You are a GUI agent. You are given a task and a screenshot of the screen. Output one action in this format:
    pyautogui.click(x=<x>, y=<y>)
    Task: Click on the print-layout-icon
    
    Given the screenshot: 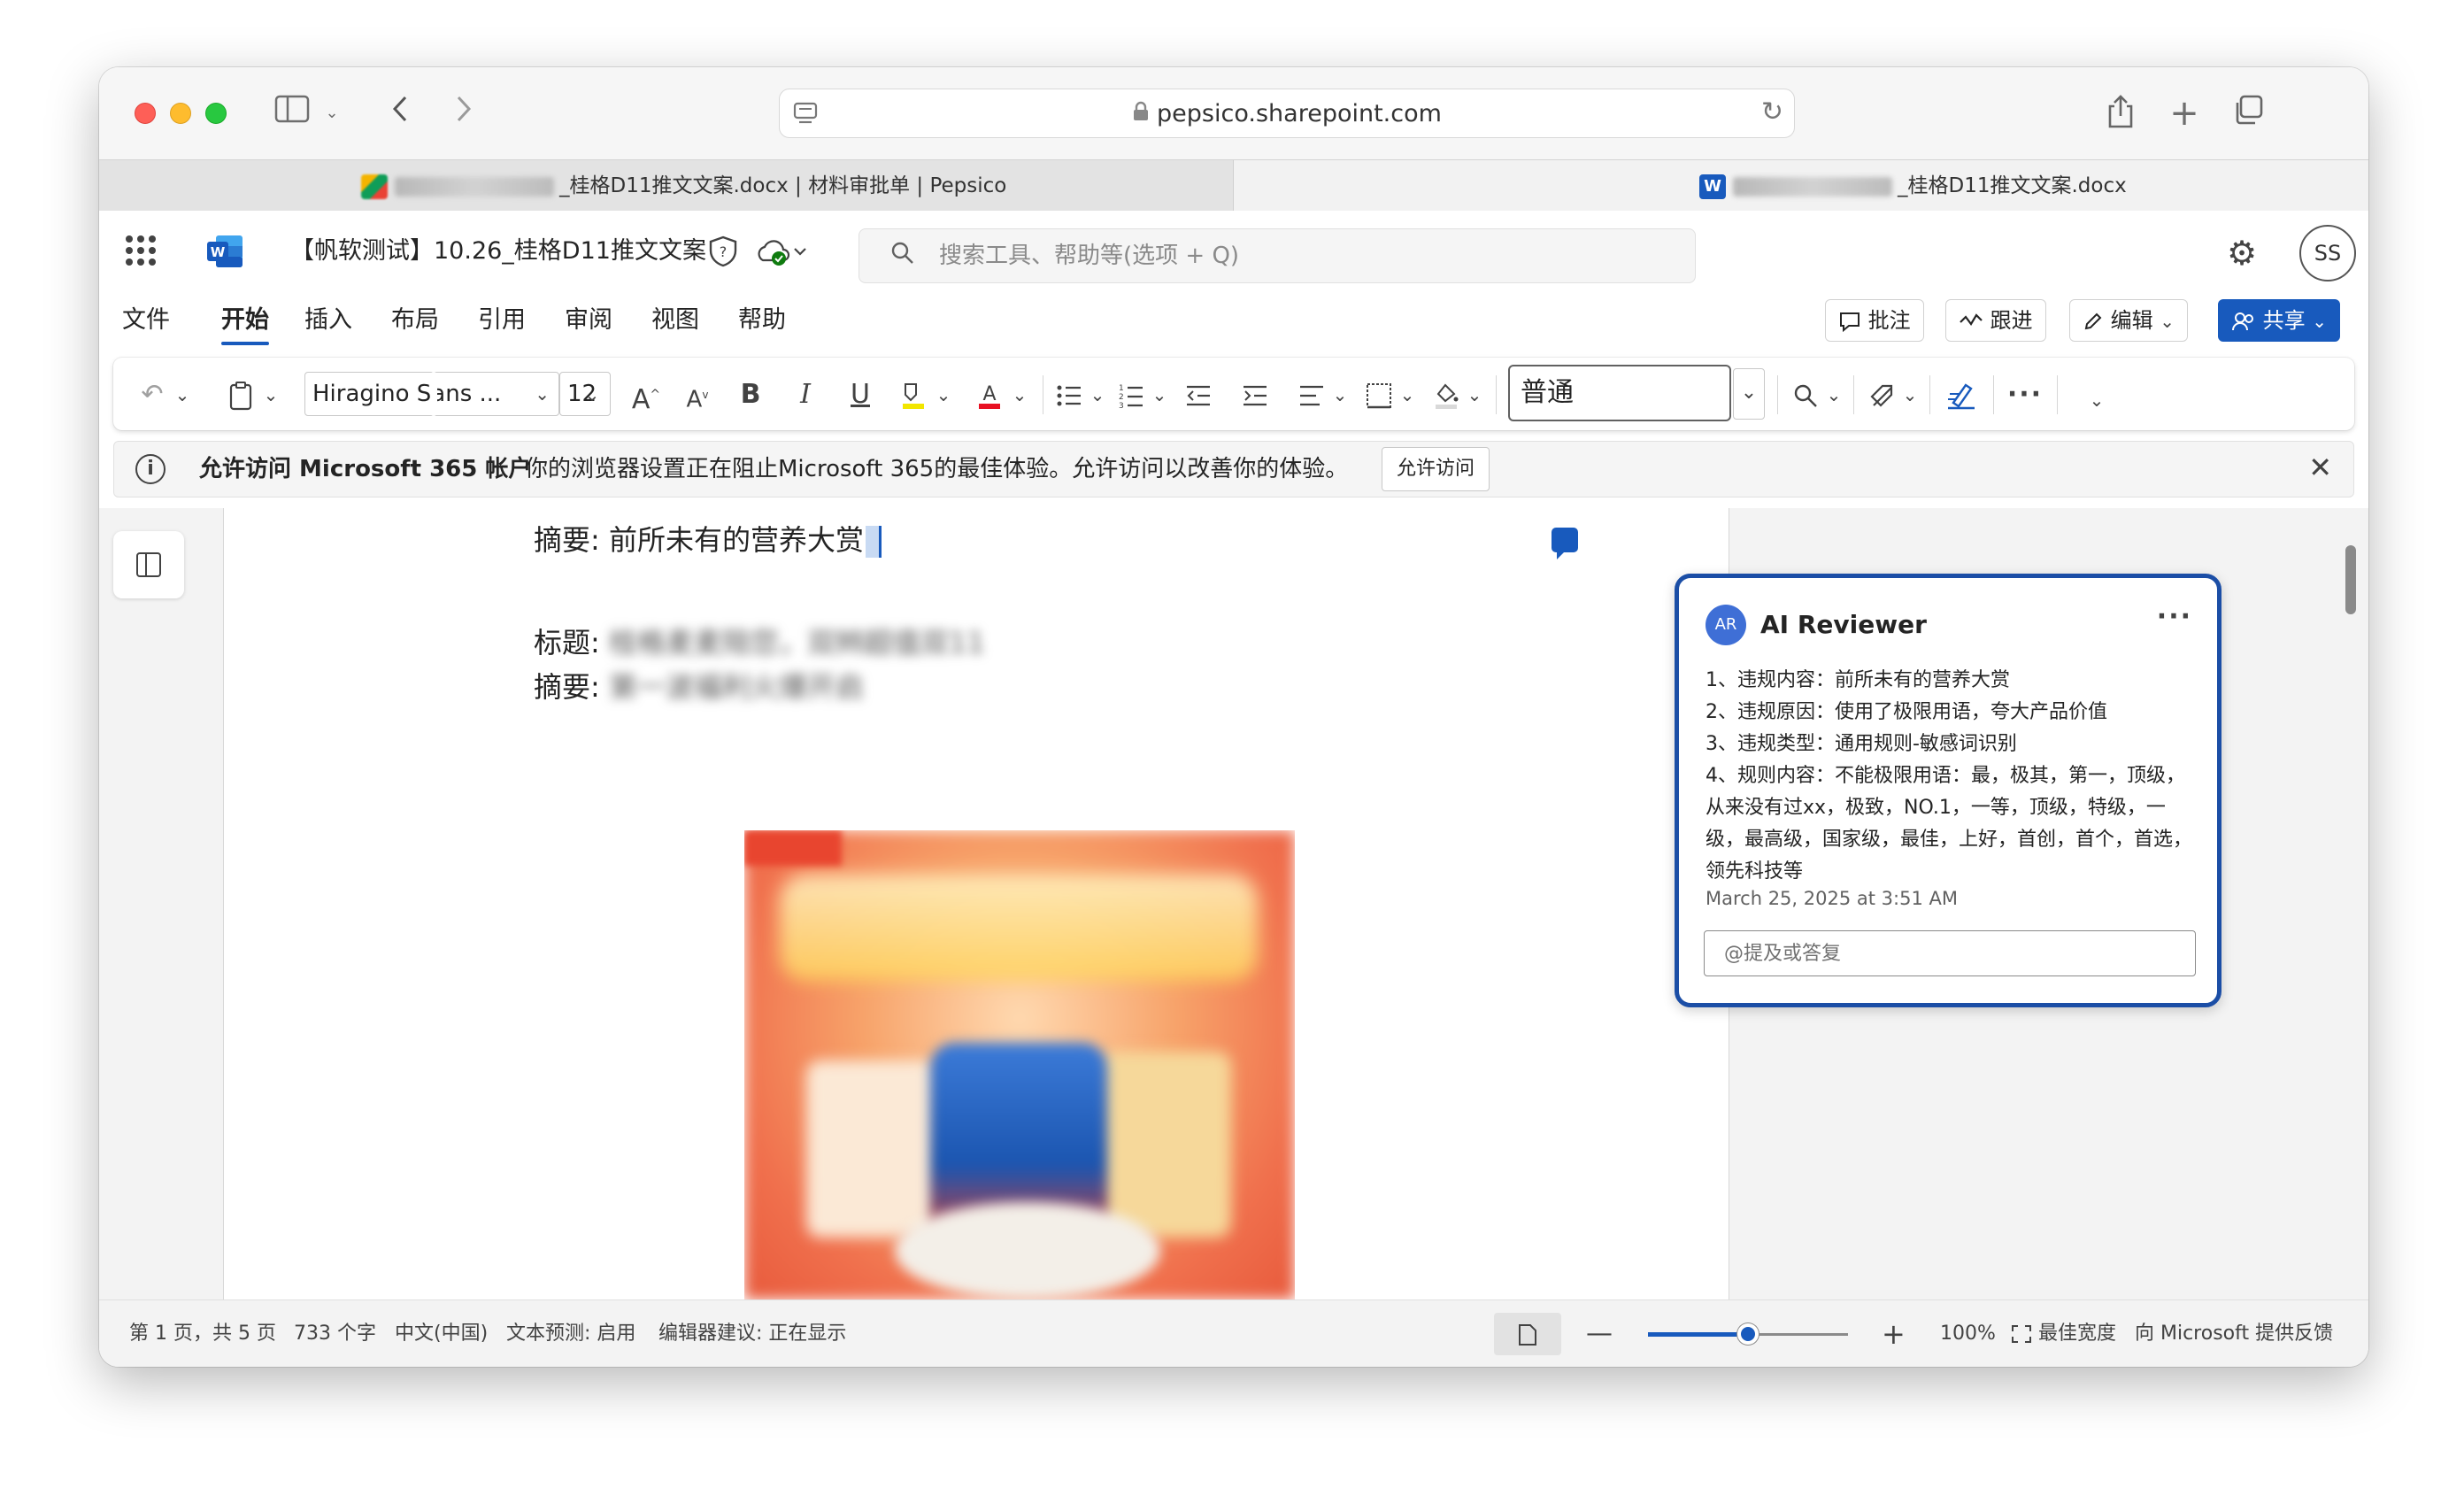 What is the action you would take?
    pyautogui.click(x=1528, y=1334)
    